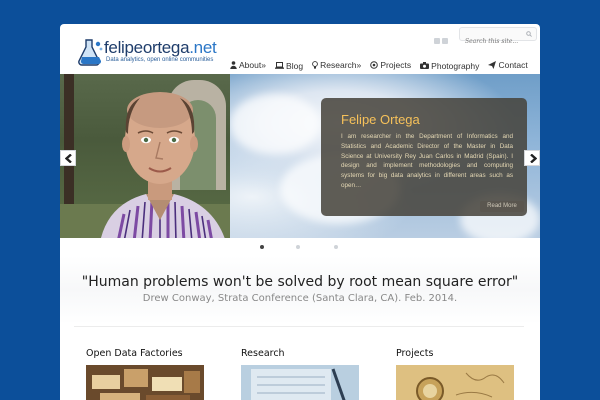  I want to click on nav-research: Research», so click(336, 65).